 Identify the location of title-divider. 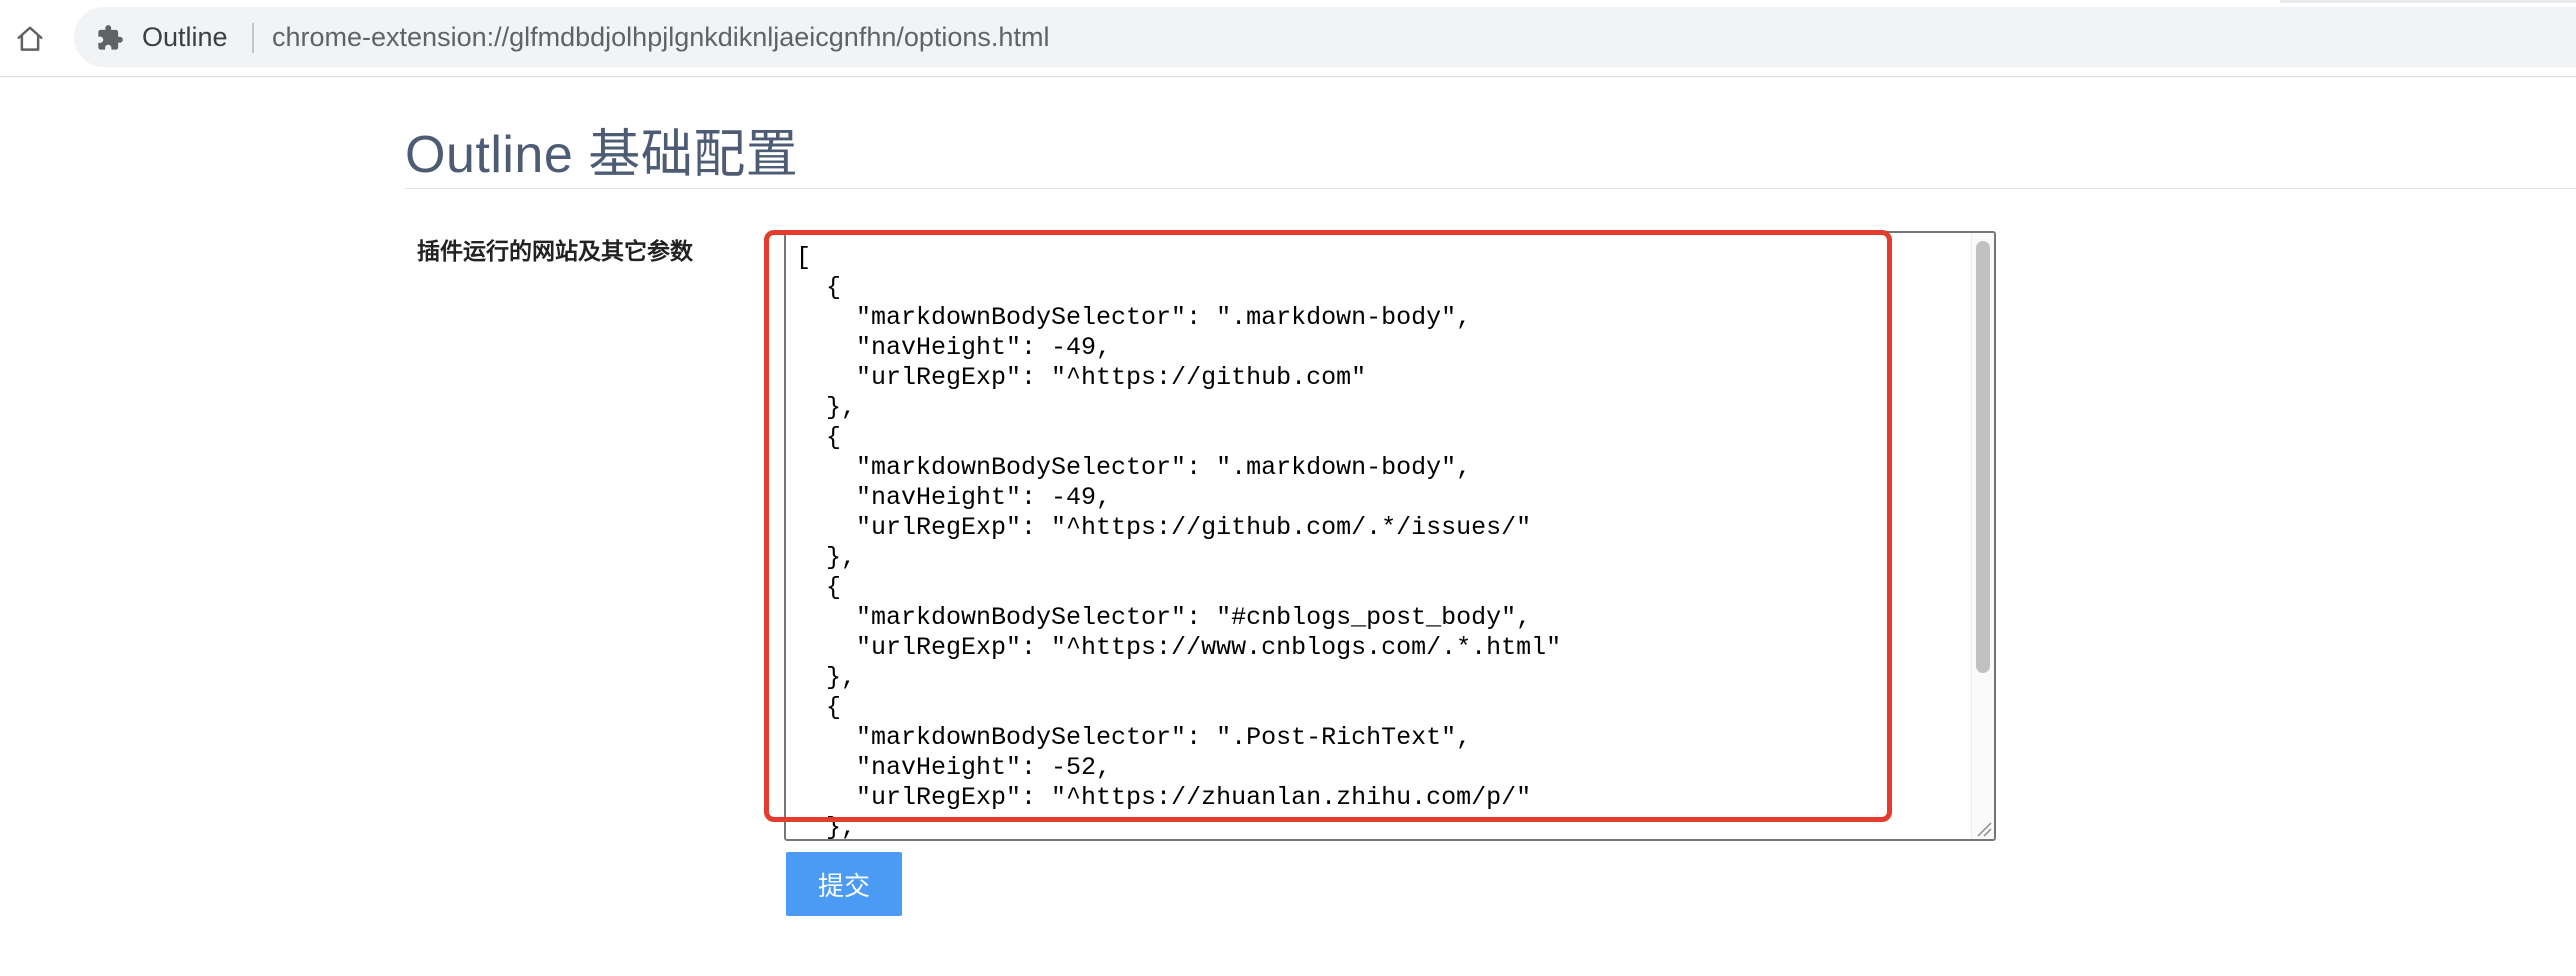
(1490, 188).